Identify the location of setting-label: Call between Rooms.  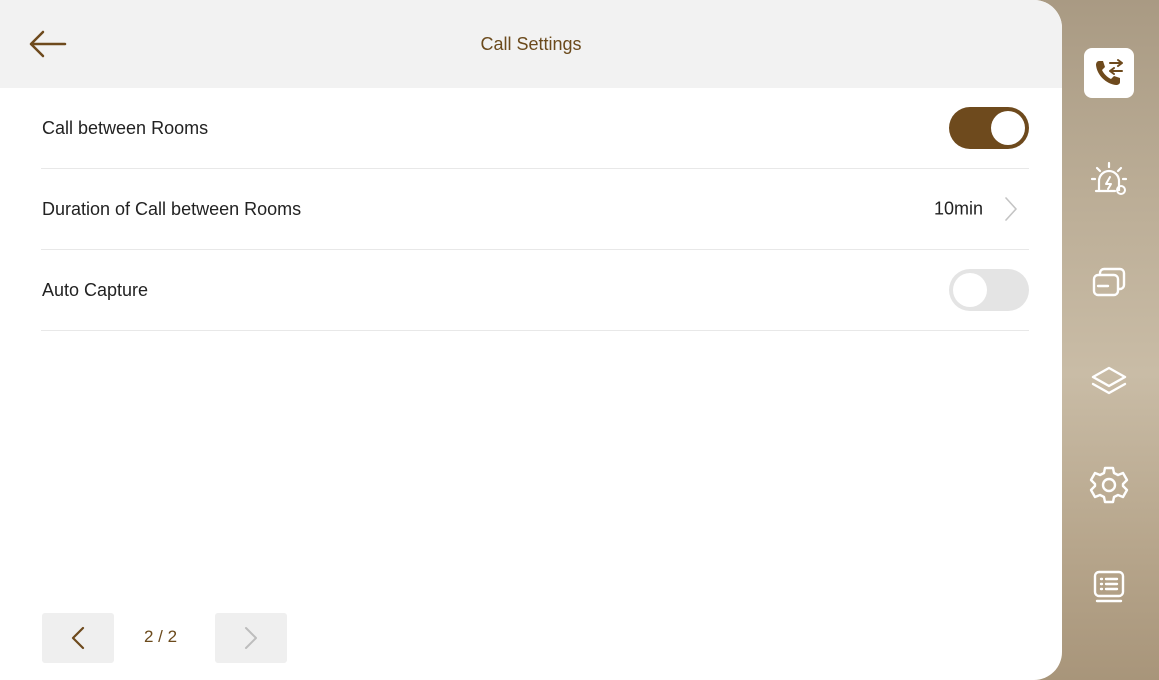
(125, 127).